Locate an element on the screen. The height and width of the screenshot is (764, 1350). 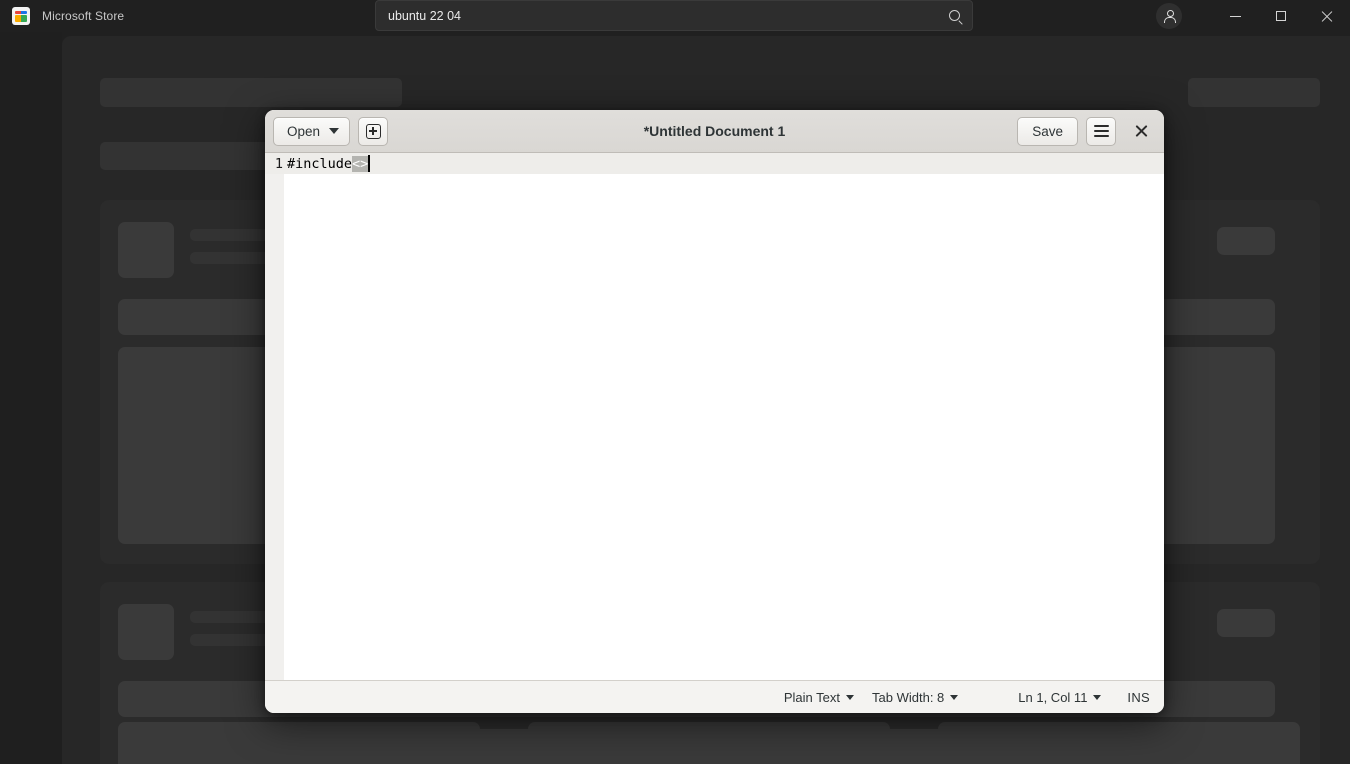
main-menu-button is located at coordinates (1101, 131).